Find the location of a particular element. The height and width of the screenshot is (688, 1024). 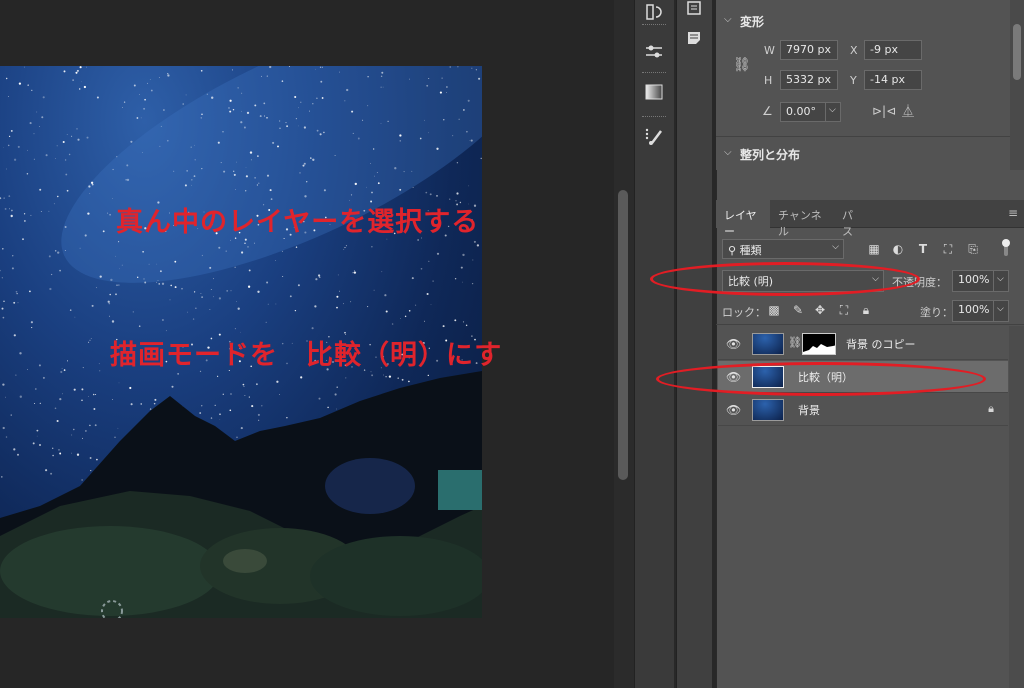

fill-dropdown-chevron-icon: ⌵ is located at coordinates (1001, 311).